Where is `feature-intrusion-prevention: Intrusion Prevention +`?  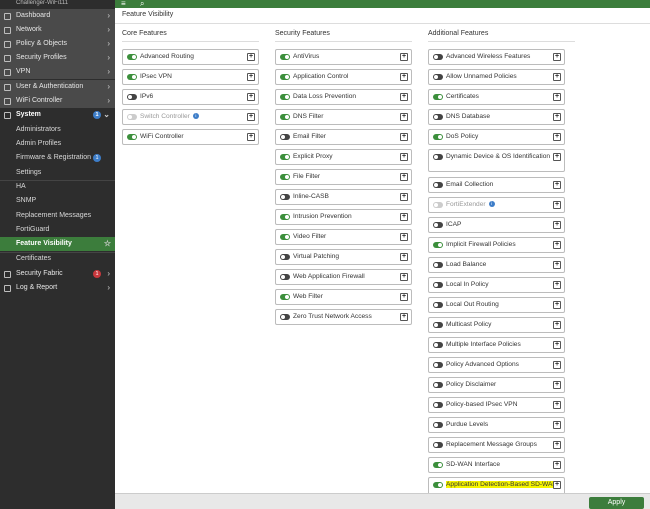 feature-intrusion-prevention: Intrusion Prevention + is located at coordinates (343, 217).